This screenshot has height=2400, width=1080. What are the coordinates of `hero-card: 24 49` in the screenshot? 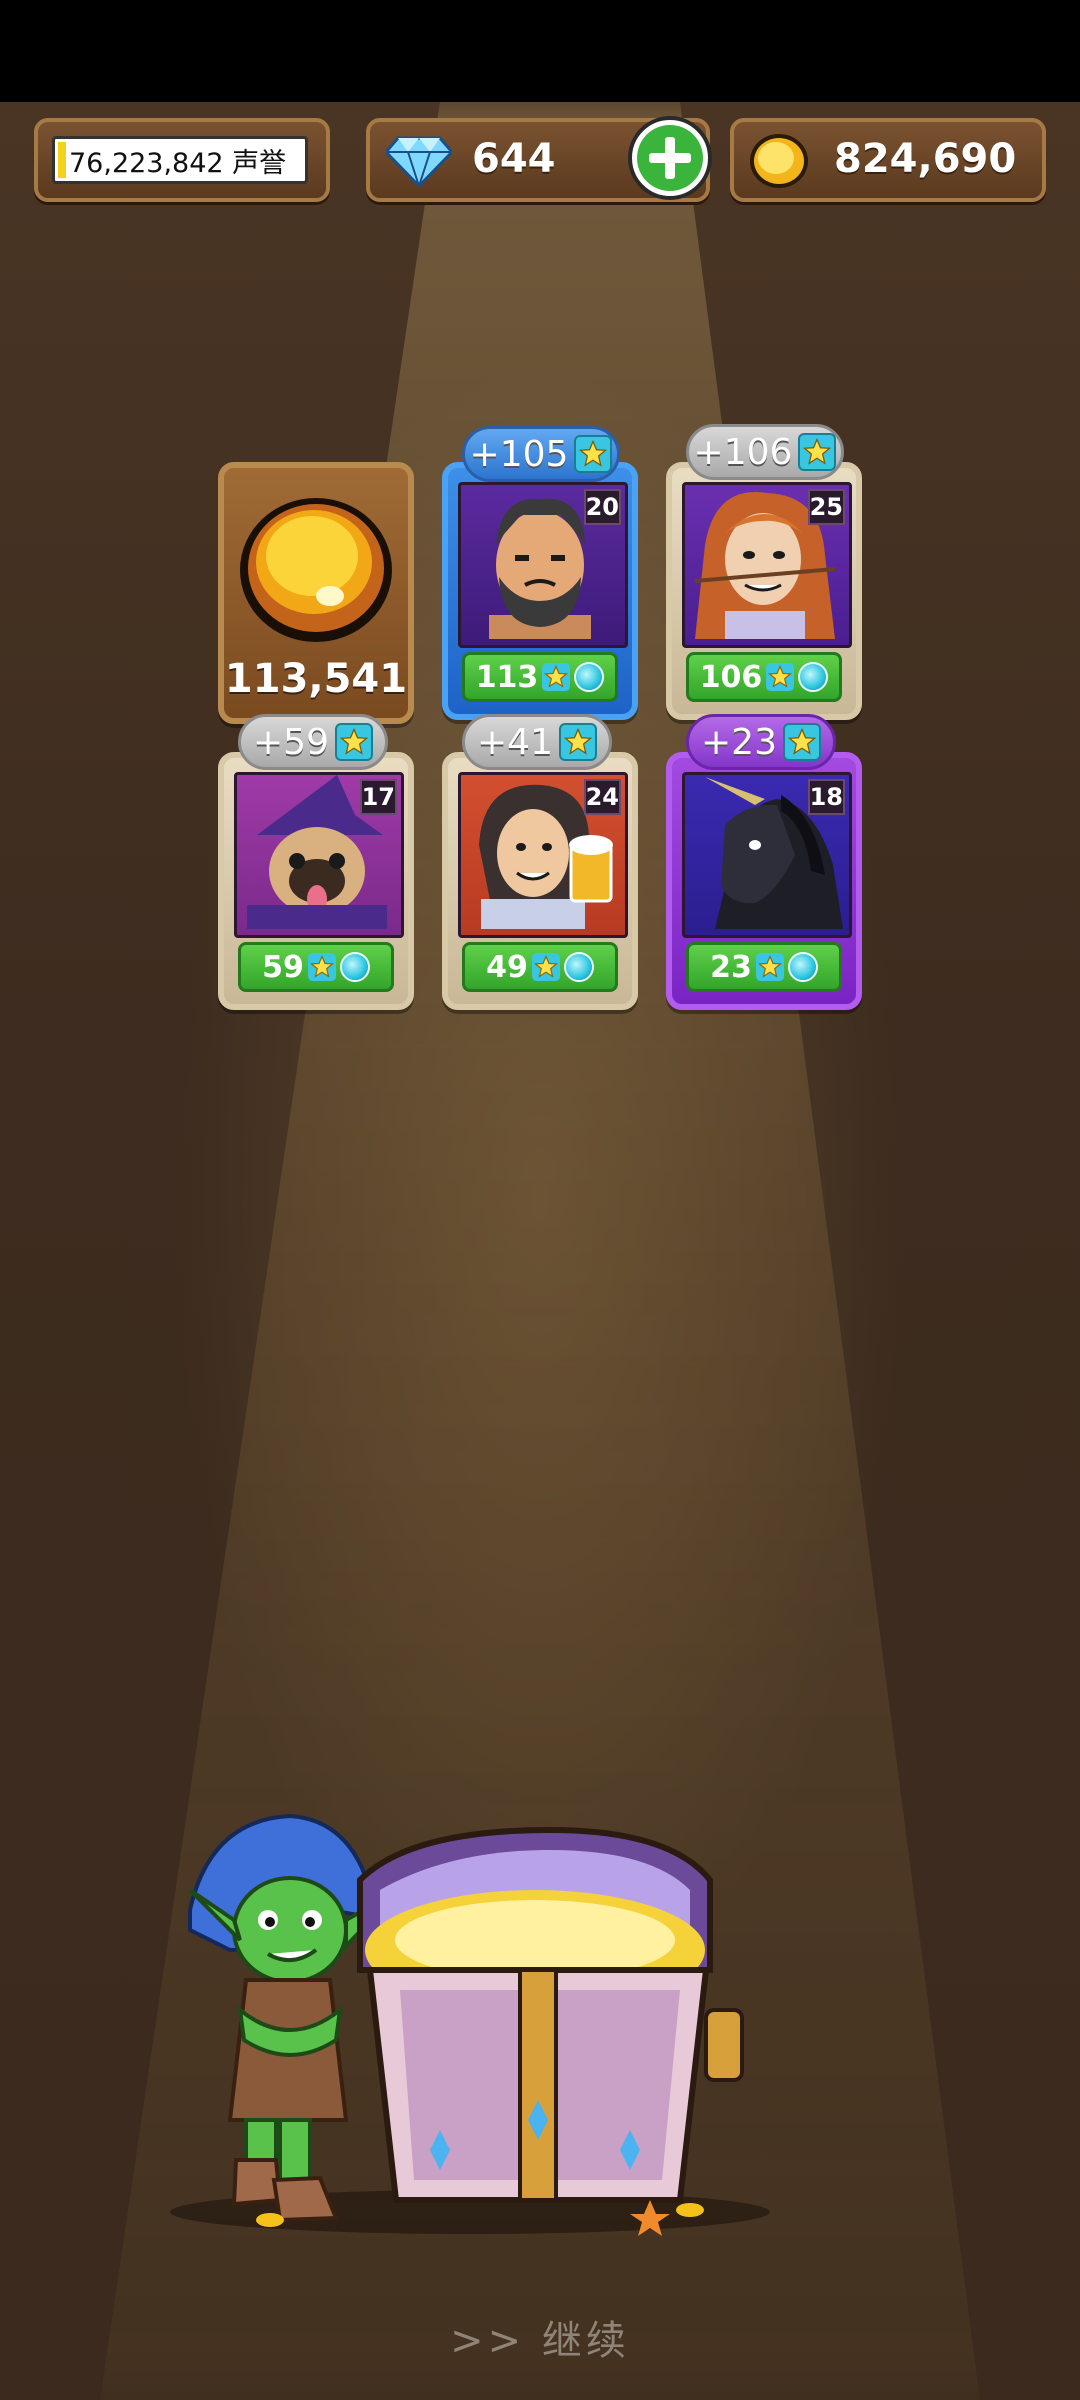 It's located at (540, 881).